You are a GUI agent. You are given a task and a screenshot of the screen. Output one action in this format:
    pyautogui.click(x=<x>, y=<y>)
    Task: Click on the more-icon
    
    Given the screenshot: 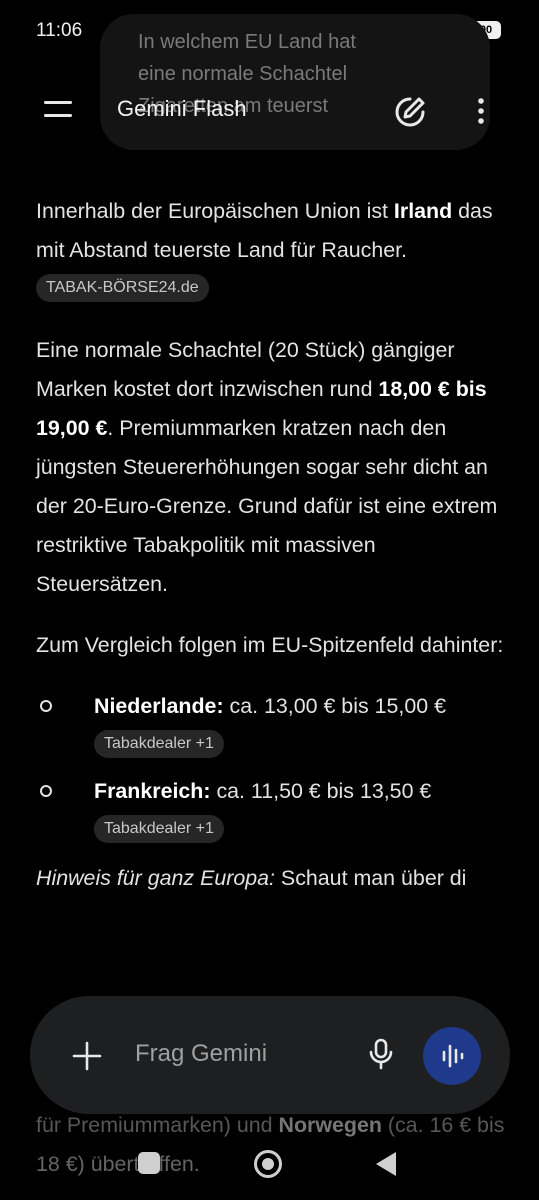 What is the action you would take?
    pyautogui.click(x=481, y=111)
    